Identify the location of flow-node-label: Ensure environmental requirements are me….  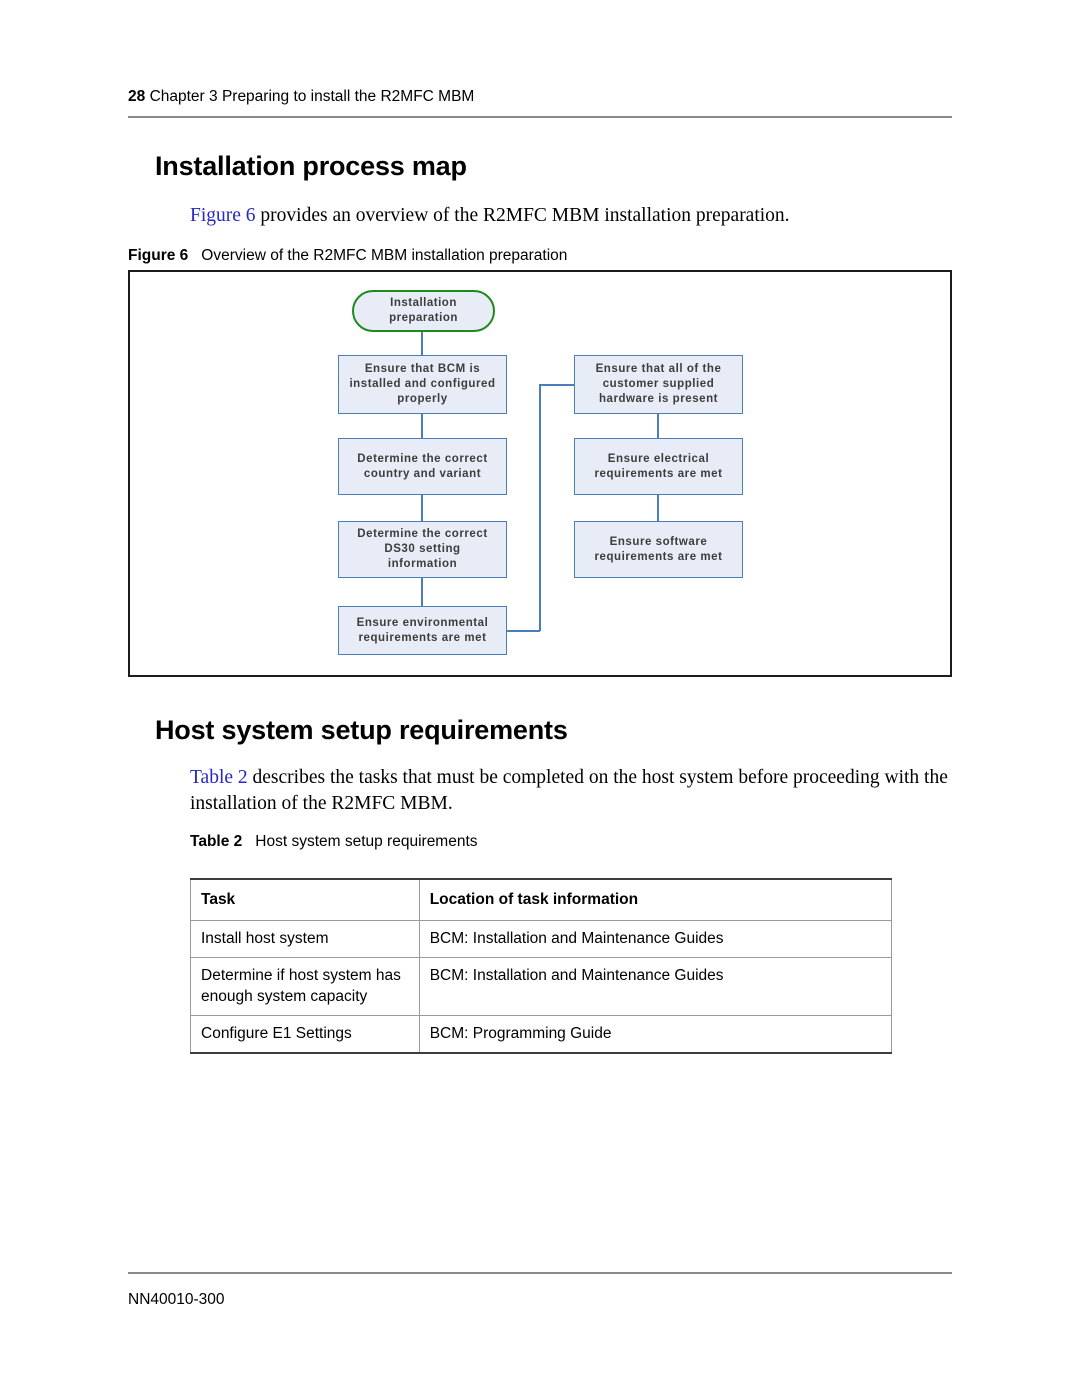
(422, 630).